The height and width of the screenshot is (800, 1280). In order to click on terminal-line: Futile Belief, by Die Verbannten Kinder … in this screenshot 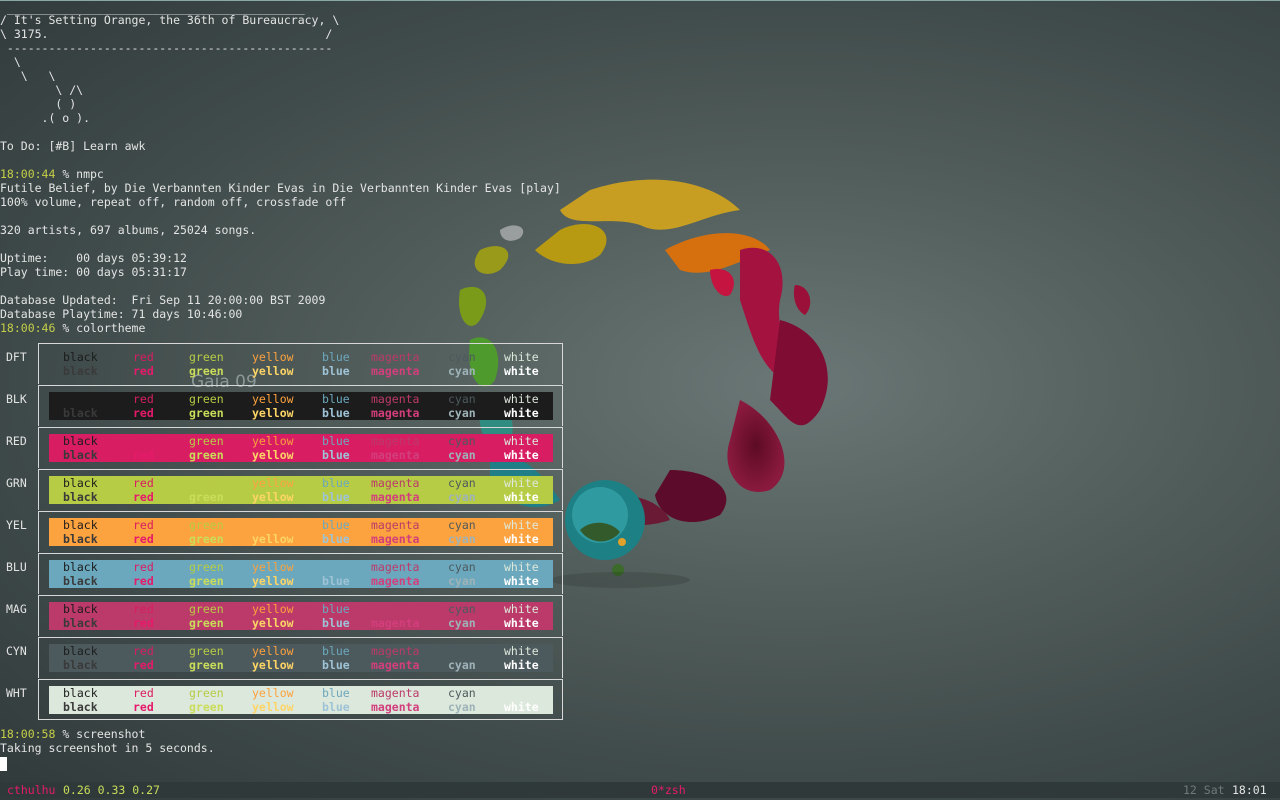, I will do `click(280, 188)`.